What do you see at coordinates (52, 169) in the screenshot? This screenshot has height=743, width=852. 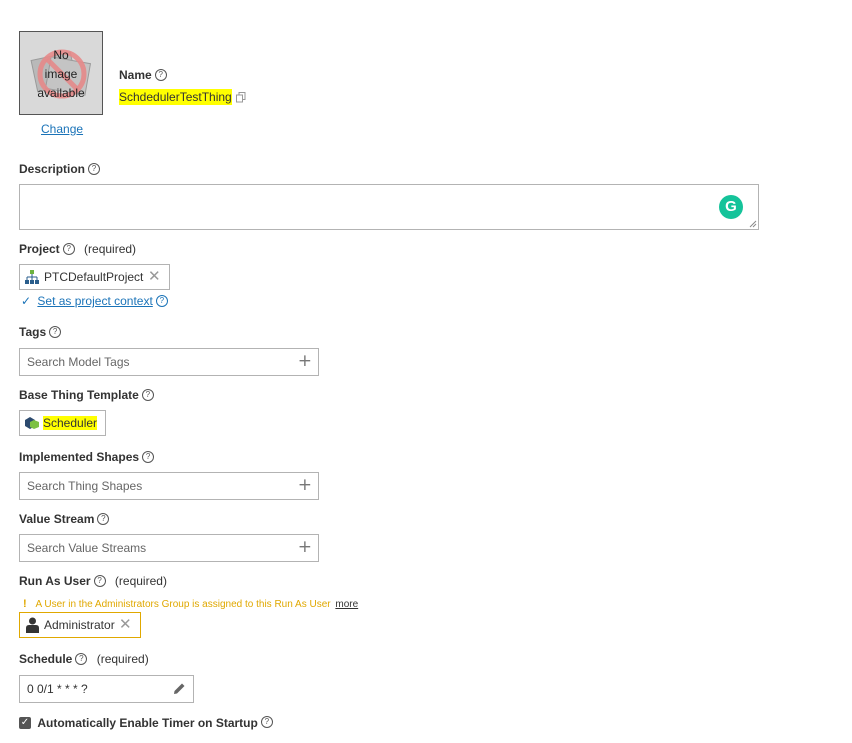 I see `description-label: Description` at bounding box center [52, 169].